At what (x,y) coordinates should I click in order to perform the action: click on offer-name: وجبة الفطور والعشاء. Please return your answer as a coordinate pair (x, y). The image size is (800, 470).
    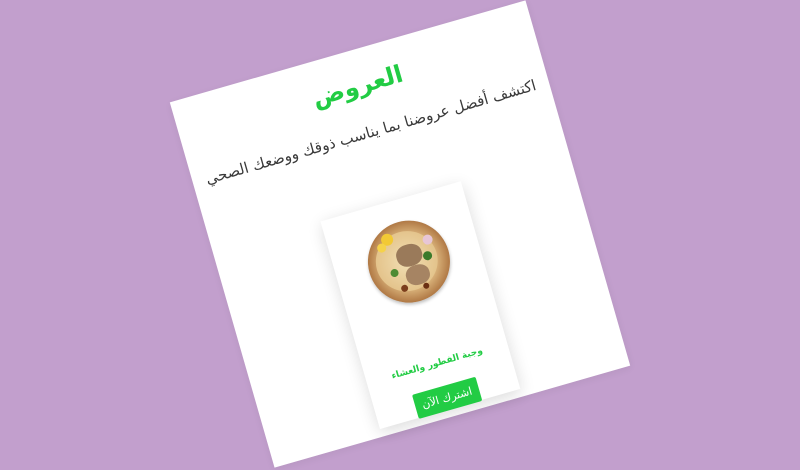
    Looking at the image, I should click on (437, 363).